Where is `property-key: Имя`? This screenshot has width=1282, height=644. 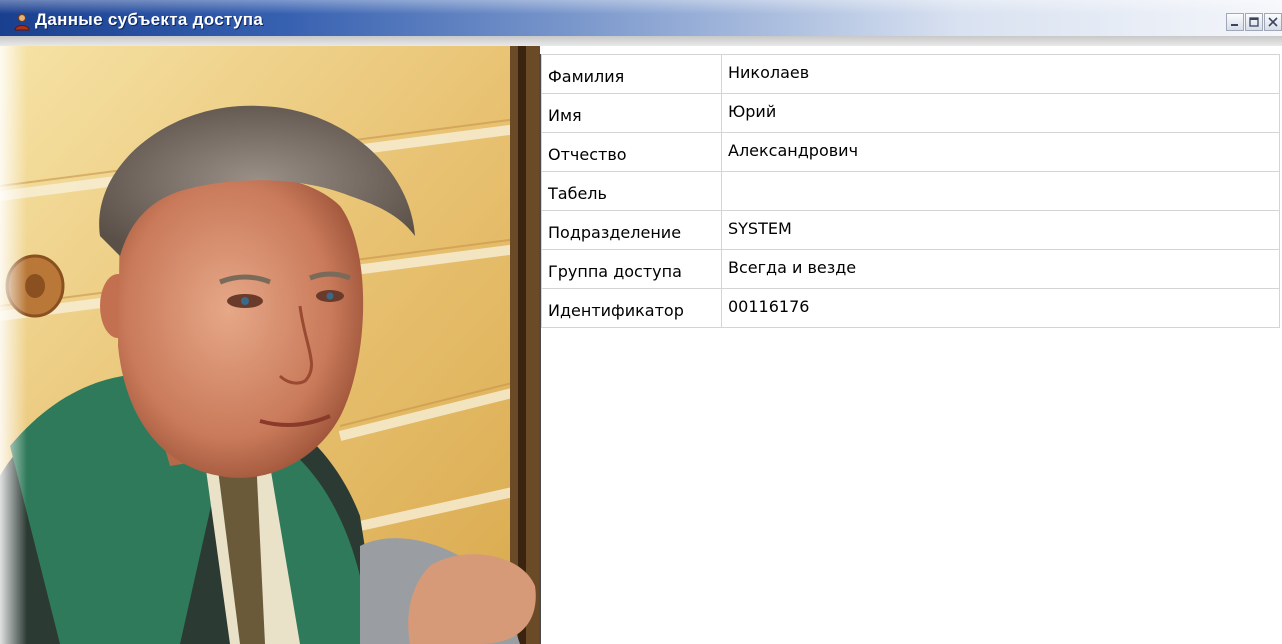
property-key: Имя is located at coordinates (631, 113).